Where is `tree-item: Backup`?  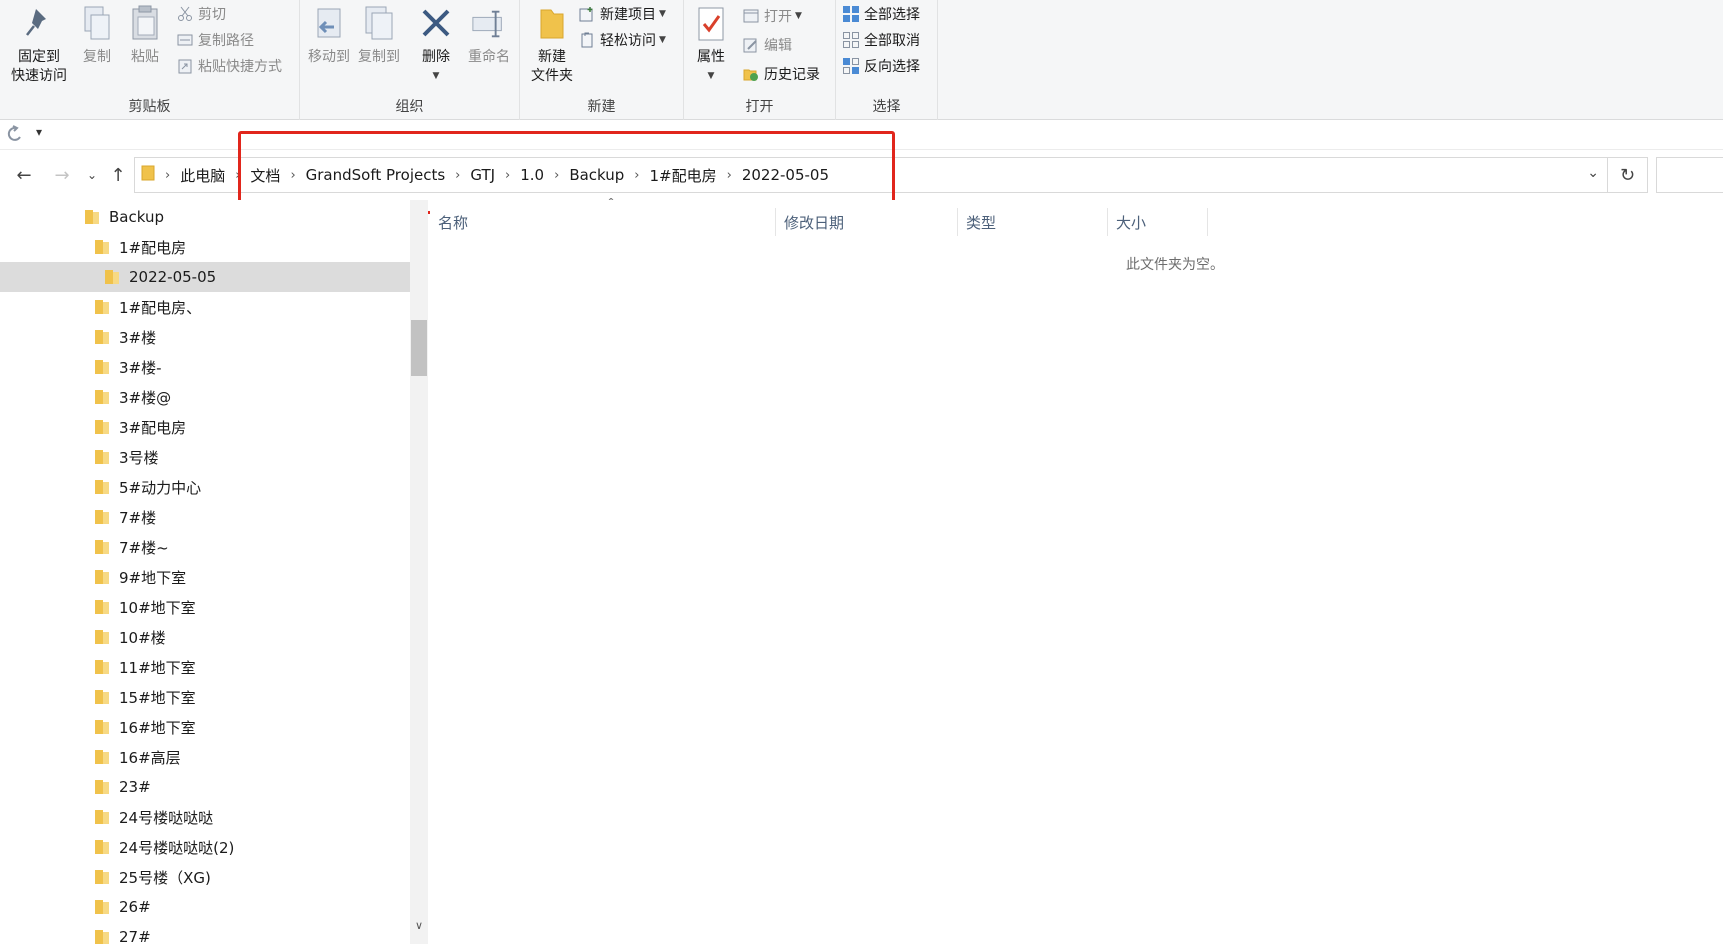
tree-item: Backup is located at coordinates (205, 217).